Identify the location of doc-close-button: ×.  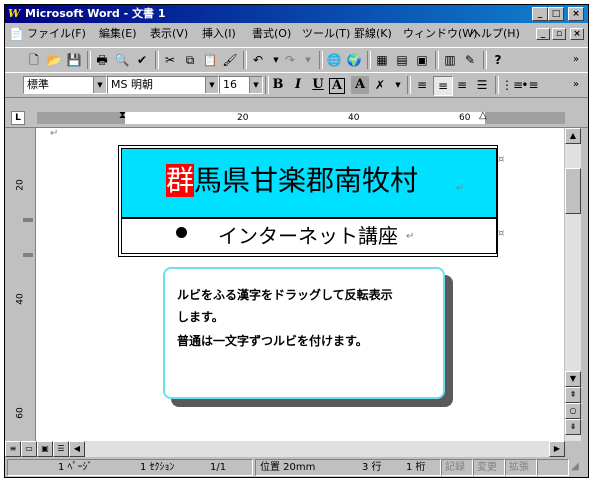
(577, 34).